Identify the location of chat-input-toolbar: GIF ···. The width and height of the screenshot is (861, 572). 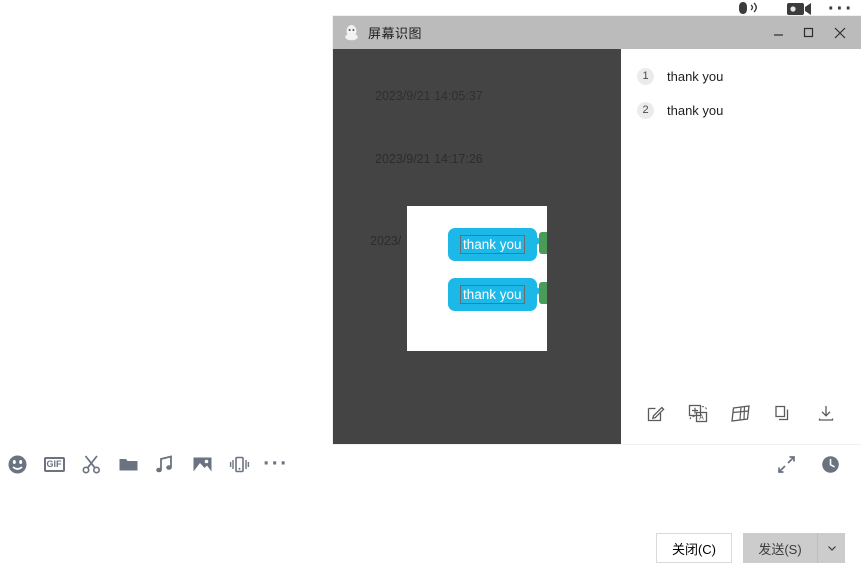
(430, 464).